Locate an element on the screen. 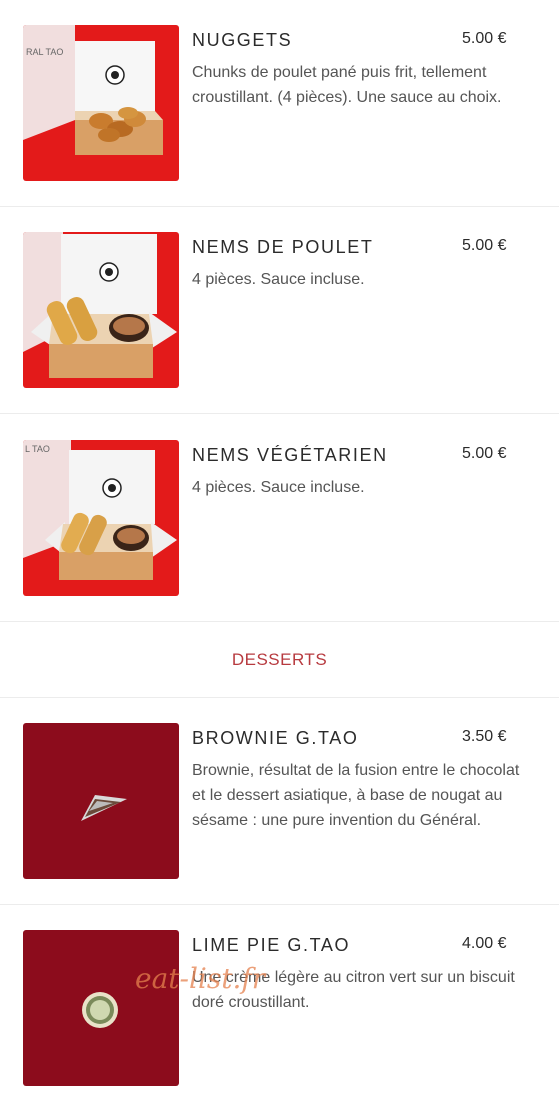 This screenshot has height=1112, width=559. item-name: NEMS VÉGÉTARIEN is located at coordinates (290, 455).